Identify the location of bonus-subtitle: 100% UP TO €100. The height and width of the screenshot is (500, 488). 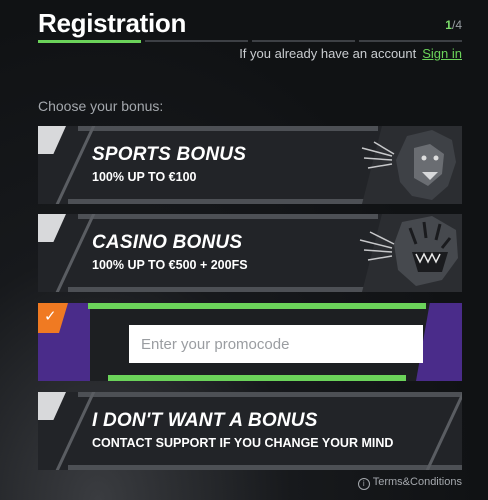
(144, 177).